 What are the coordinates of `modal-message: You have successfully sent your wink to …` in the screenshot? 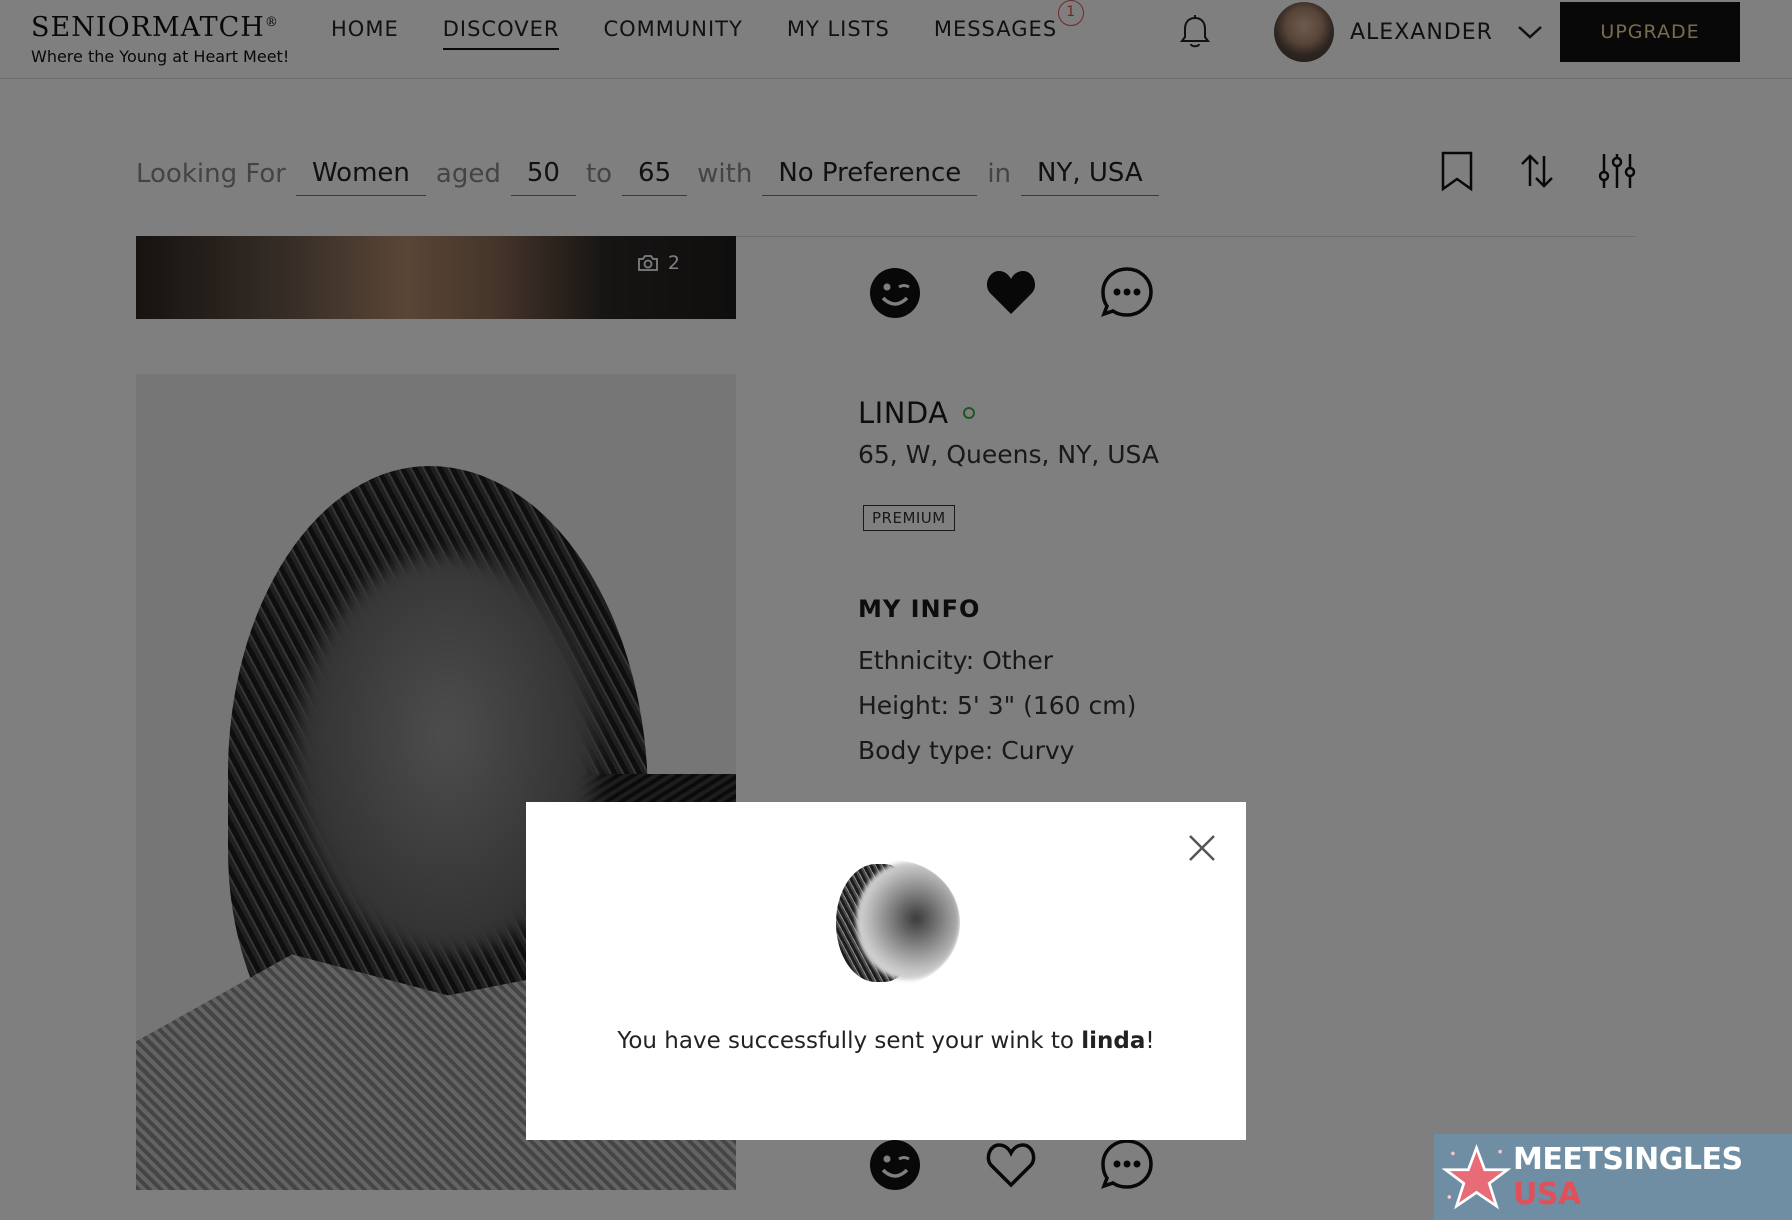 It's located at (886, 1041).